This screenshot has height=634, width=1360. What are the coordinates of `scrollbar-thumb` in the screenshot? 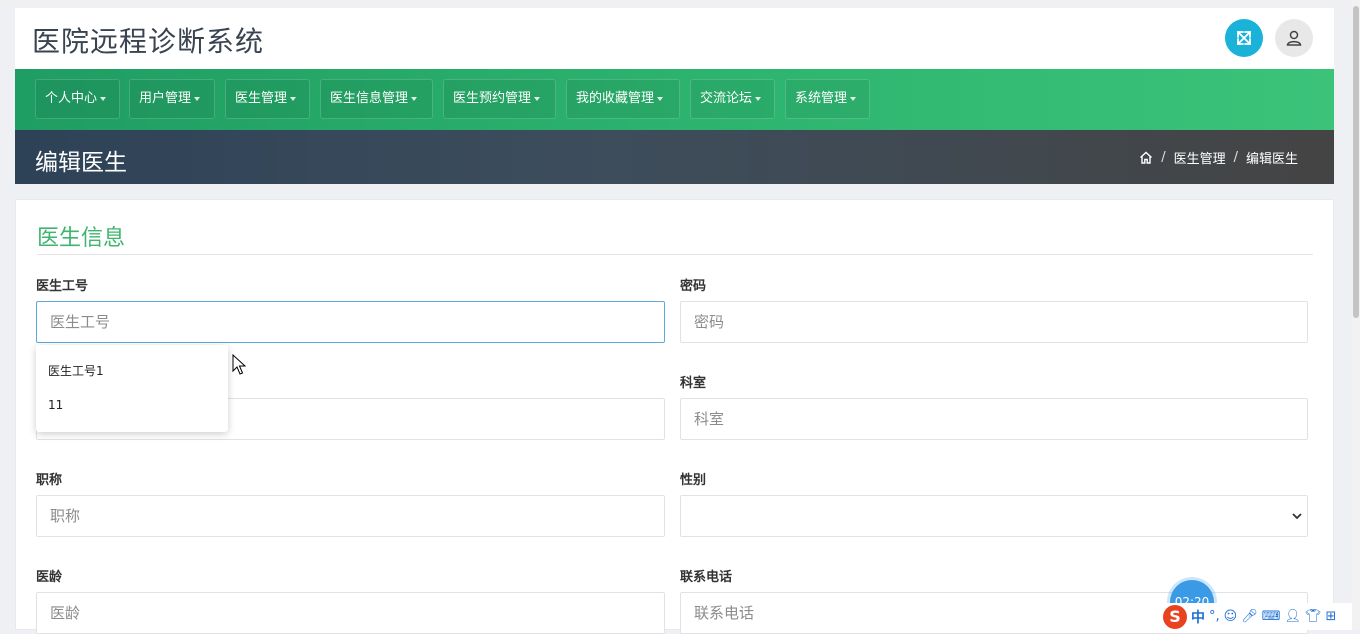 It's located at (1356, 162).